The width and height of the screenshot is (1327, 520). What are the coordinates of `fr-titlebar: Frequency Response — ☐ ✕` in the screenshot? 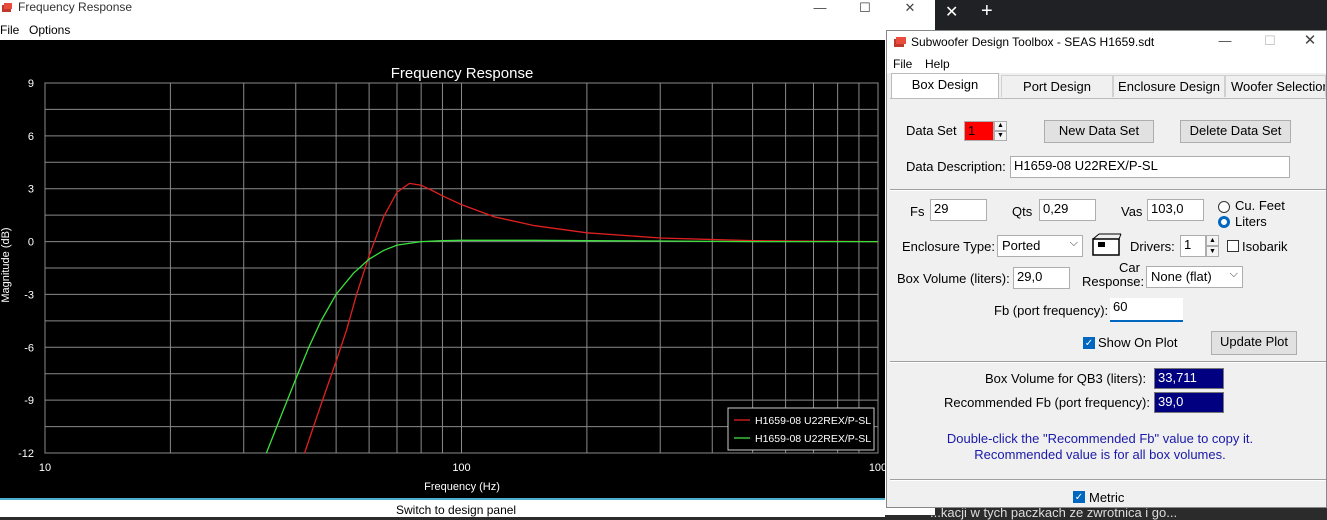 It's located at (467, 10).